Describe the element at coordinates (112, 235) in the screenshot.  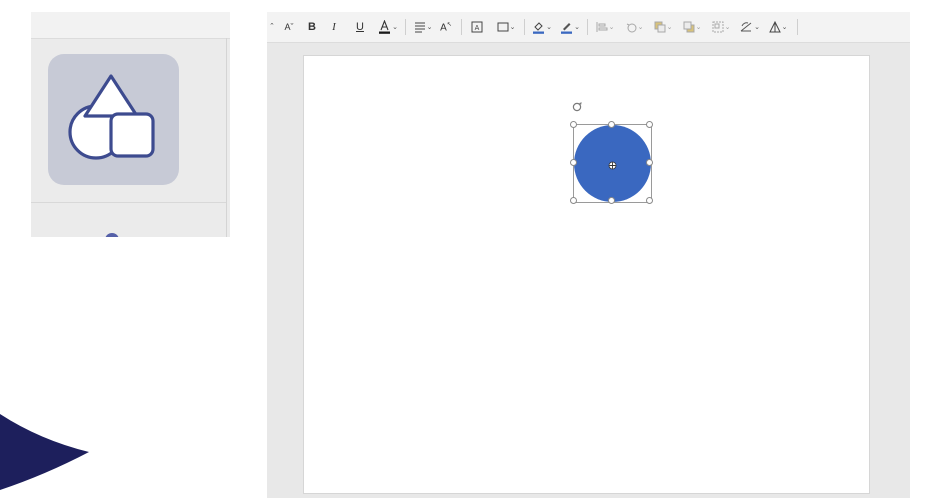
I see `next-icon-peek` at that location.